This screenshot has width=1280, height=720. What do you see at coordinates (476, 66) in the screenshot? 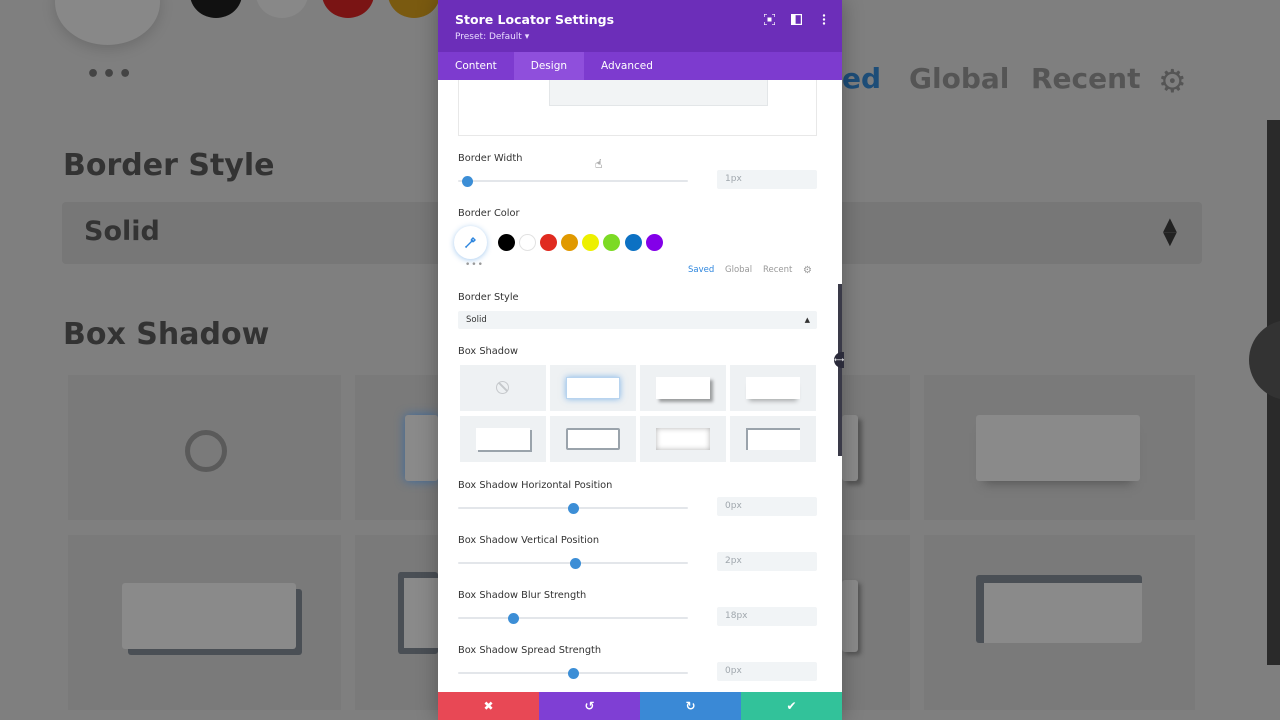
I see `tab-content: Content` at bounding box center [476, 66].